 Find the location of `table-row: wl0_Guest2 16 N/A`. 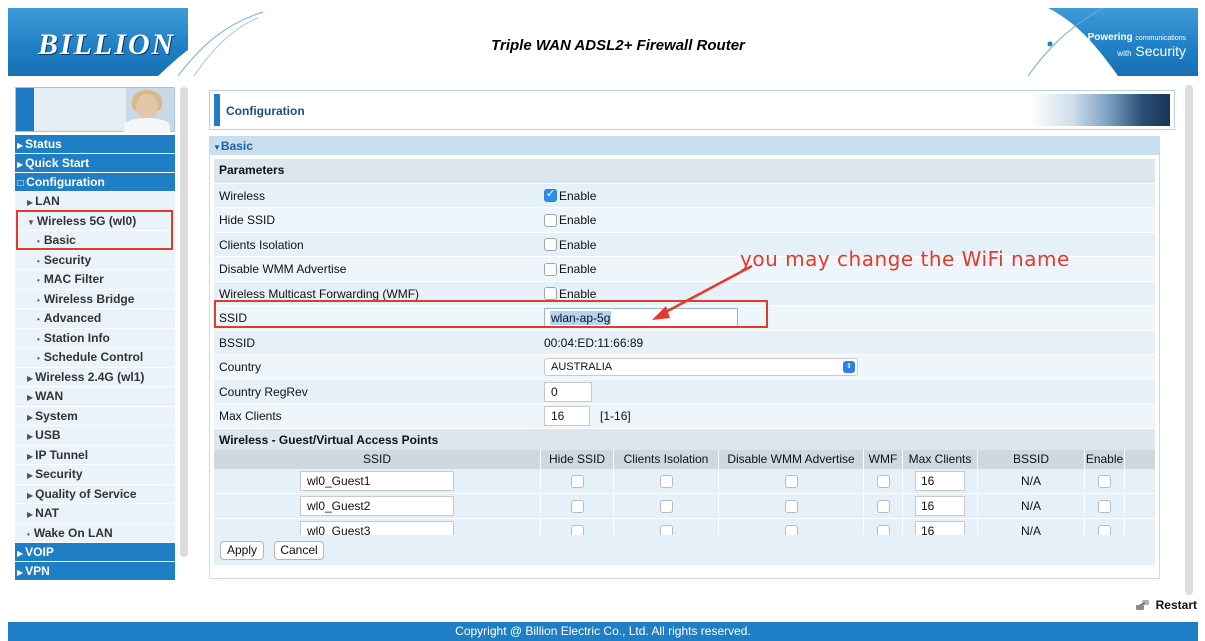

table-row: wl0_Guest2 16 N/A is located at coordinates (684, 506).